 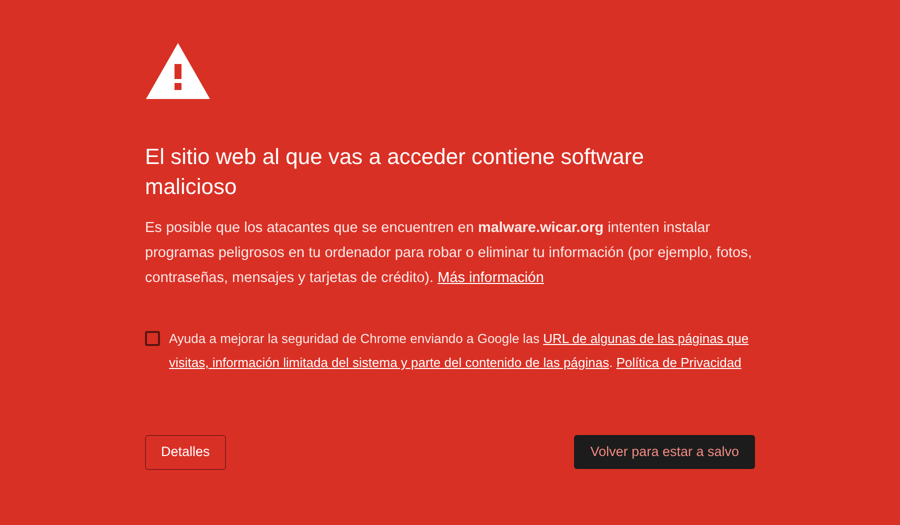 I want to click on back-to-safety-button: Volver para estar a salvo, so click(x=664, y=452).